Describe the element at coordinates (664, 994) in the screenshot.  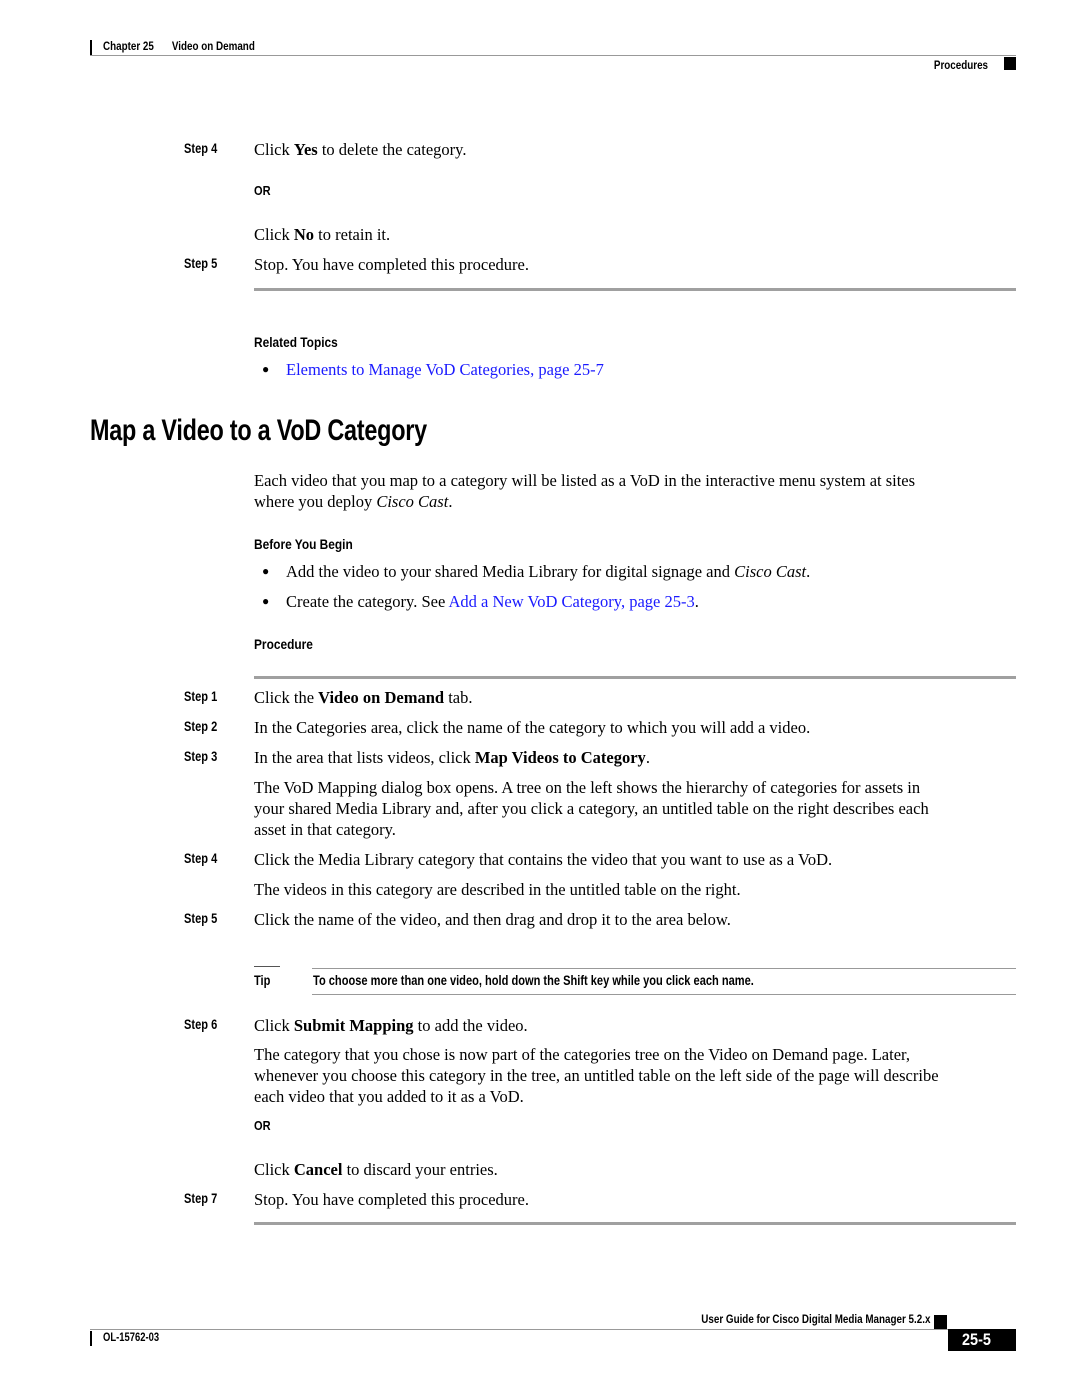
I see `tip-rule-bottom` at that location.